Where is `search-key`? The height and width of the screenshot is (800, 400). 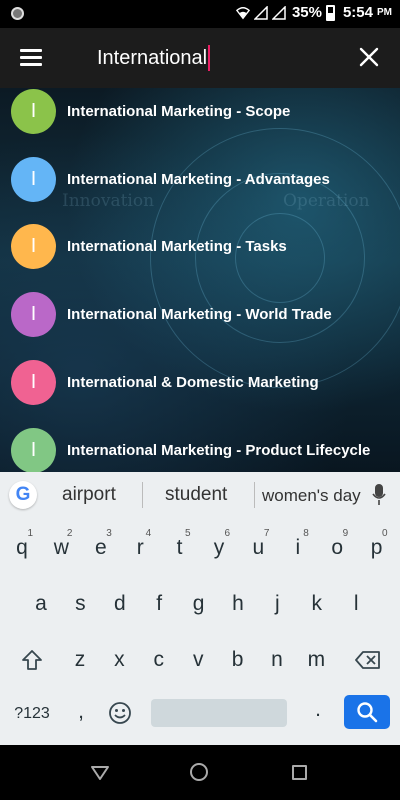 search-key is located at coordinates (367, 712).